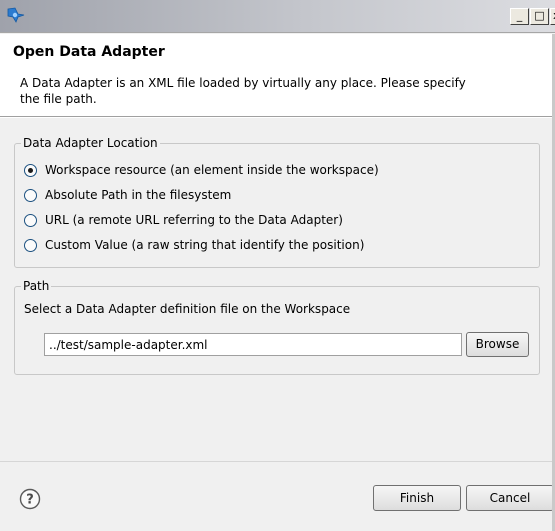 The image size is (555, 531). I want to click on cancel-button: Cancel, so click(510, 498).